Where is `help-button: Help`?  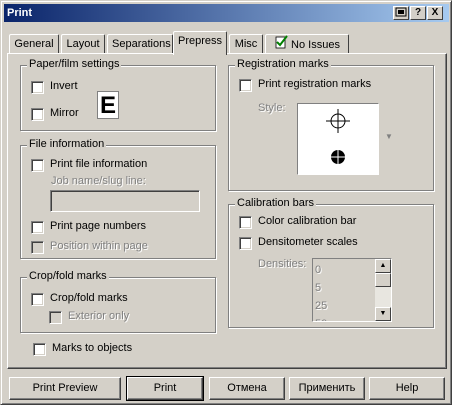
help-button: Help is located at coordinates (407, 388).